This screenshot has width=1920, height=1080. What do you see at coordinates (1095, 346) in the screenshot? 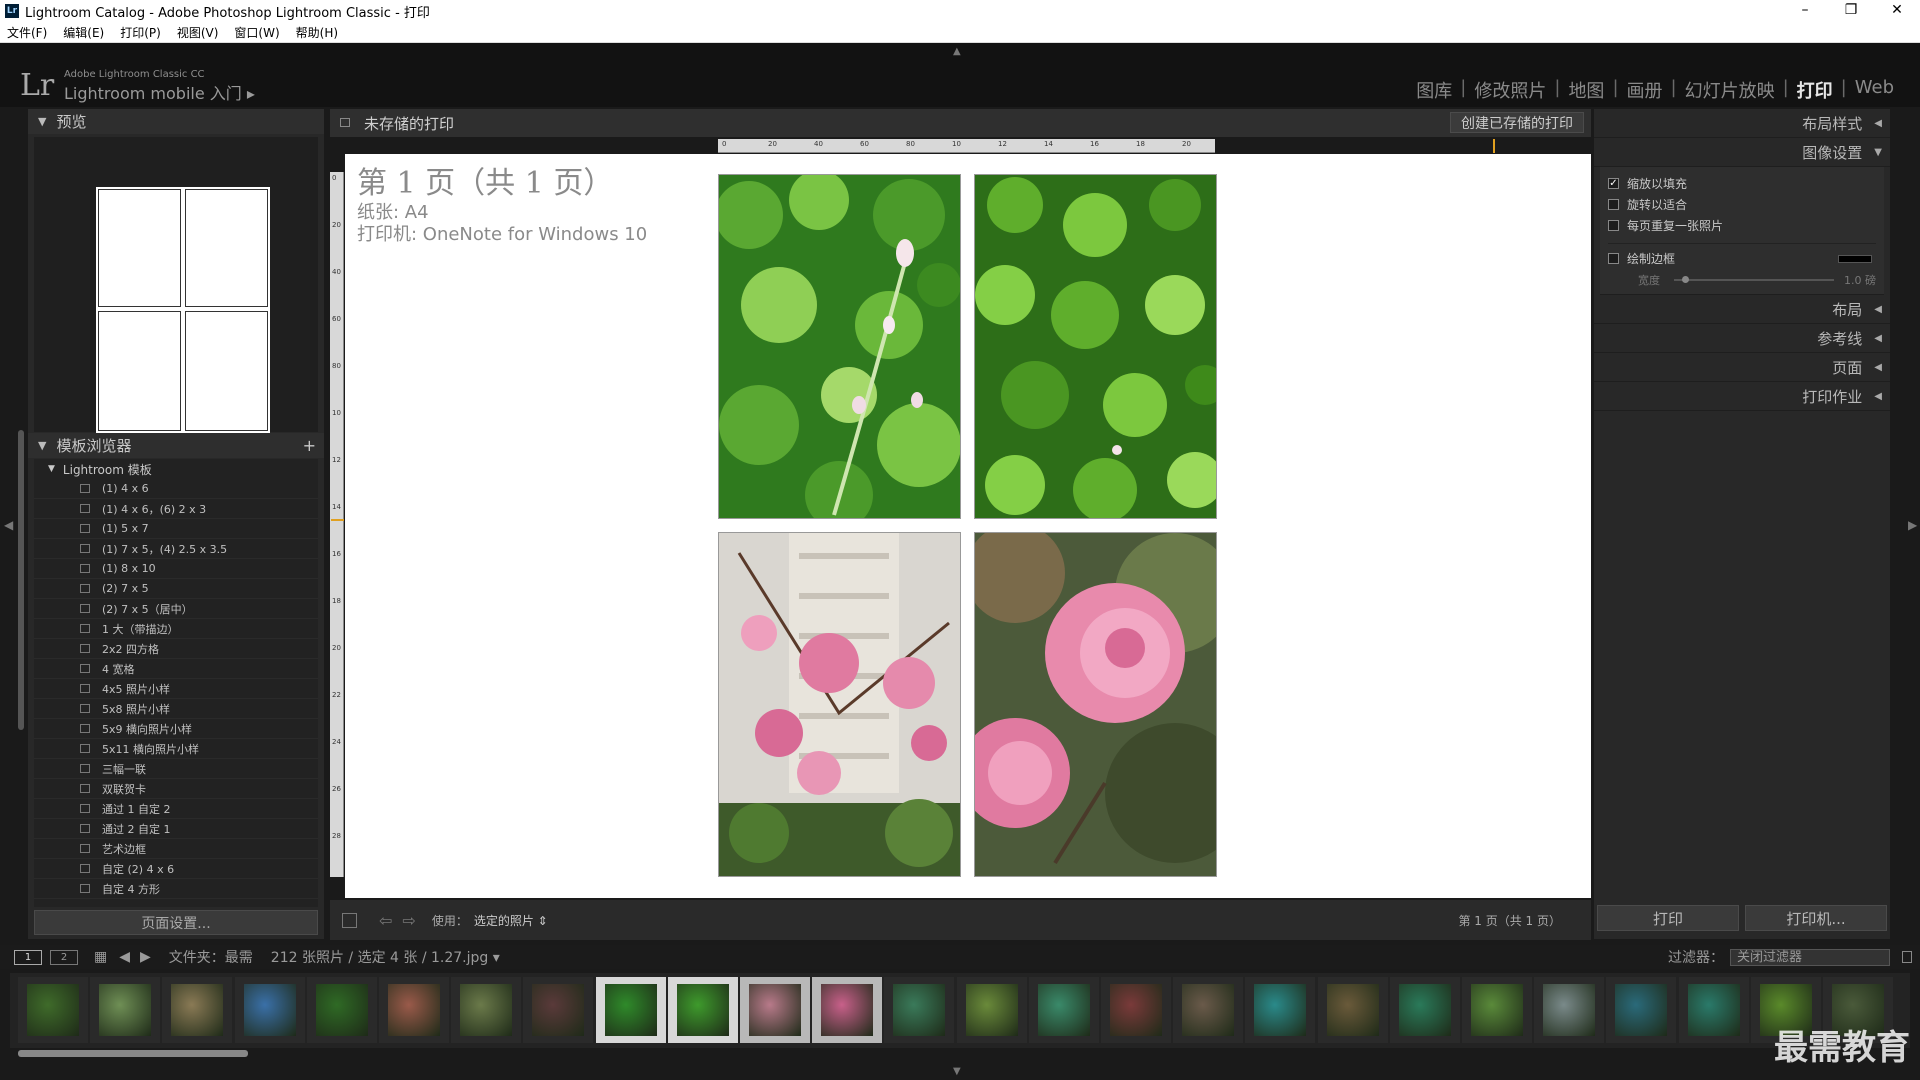
I see `photo-cell-clover-patch` at bounding box center [1095, 346].